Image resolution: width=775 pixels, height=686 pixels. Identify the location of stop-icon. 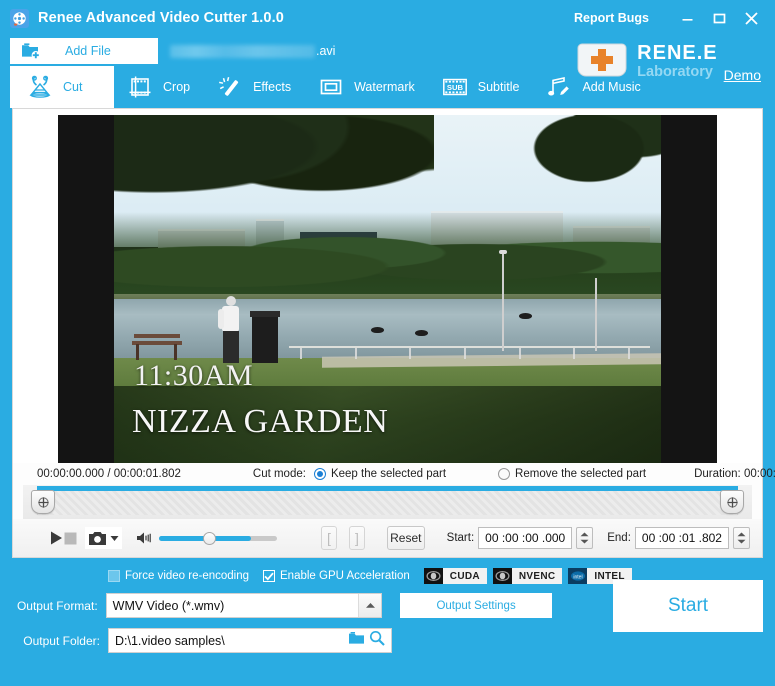
(70, 538).